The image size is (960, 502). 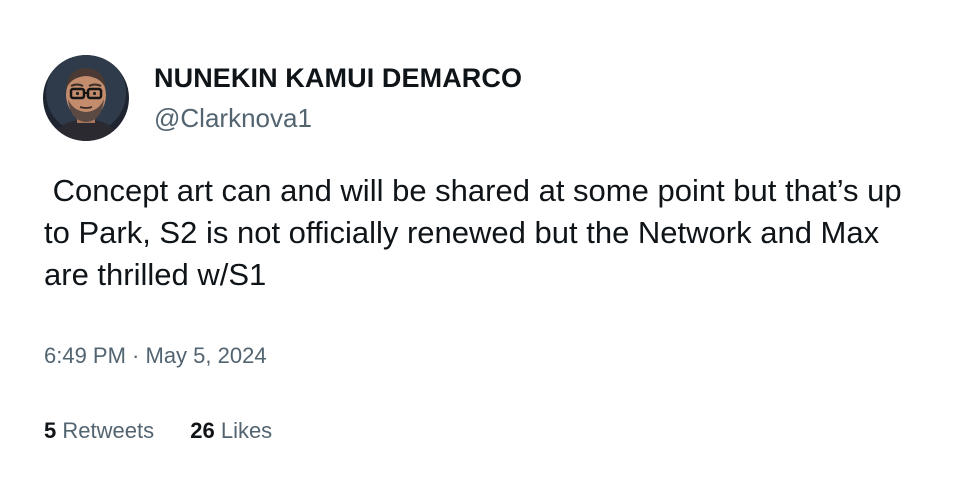 I want to click on tweet-date: May 5, 2024, so click(x=206, y=355).